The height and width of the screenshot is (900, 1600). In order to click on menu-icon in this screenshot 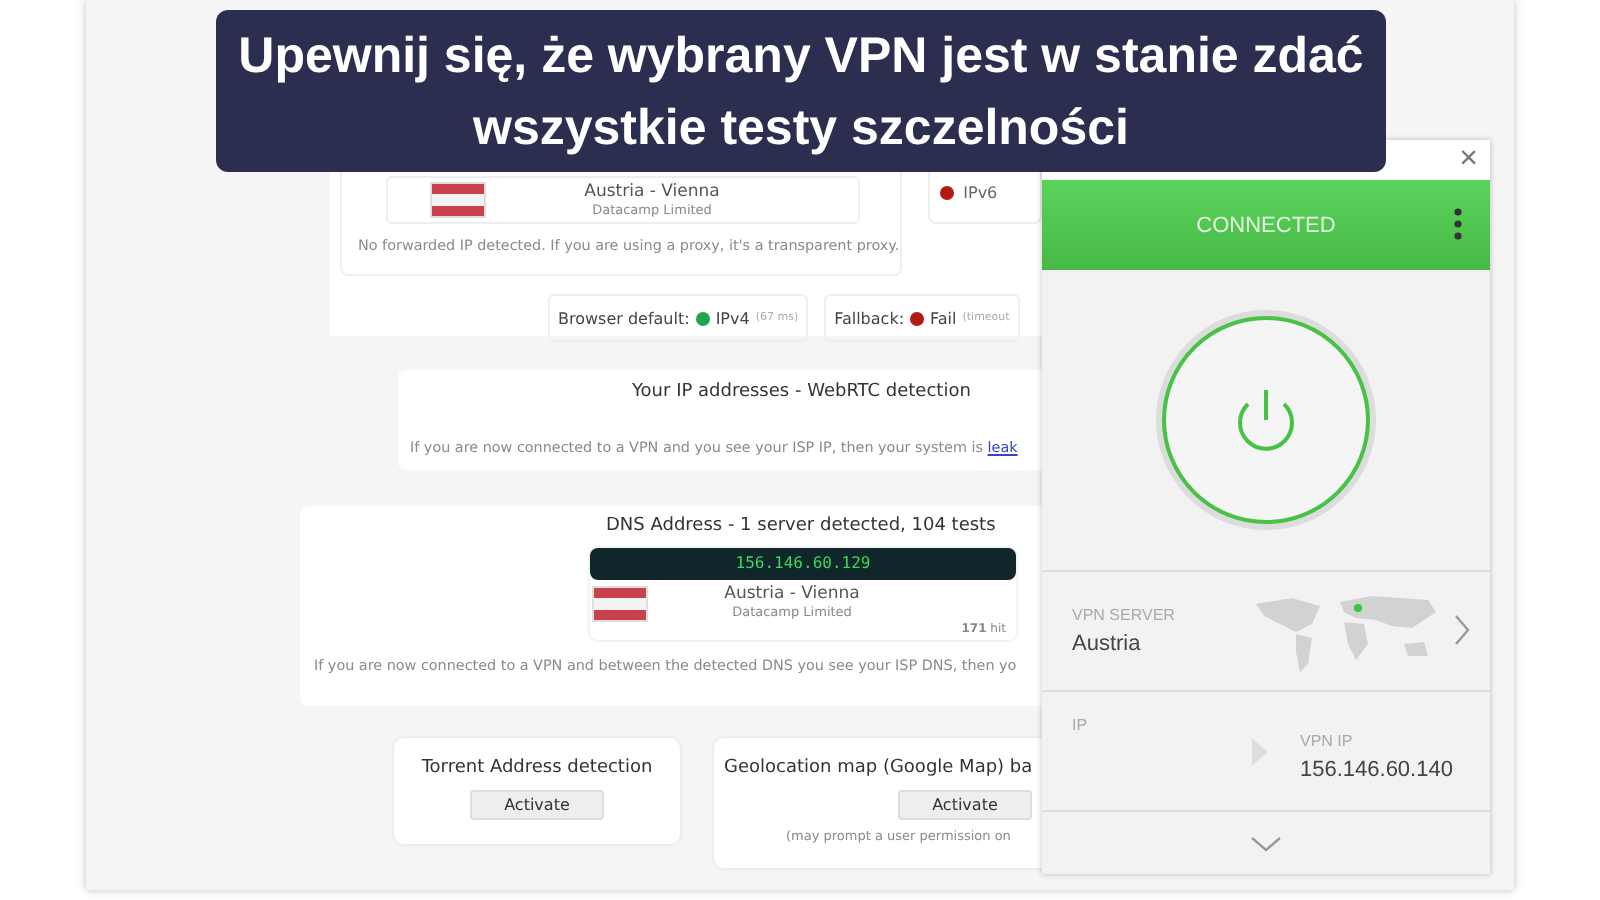, I will do `click(1458, 224)`.